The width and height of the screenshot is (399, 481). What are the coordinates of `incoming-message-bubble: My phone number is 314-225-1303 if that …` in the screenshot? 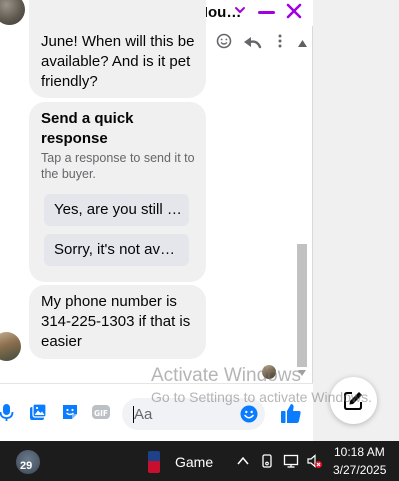 It's located at (117, 322).